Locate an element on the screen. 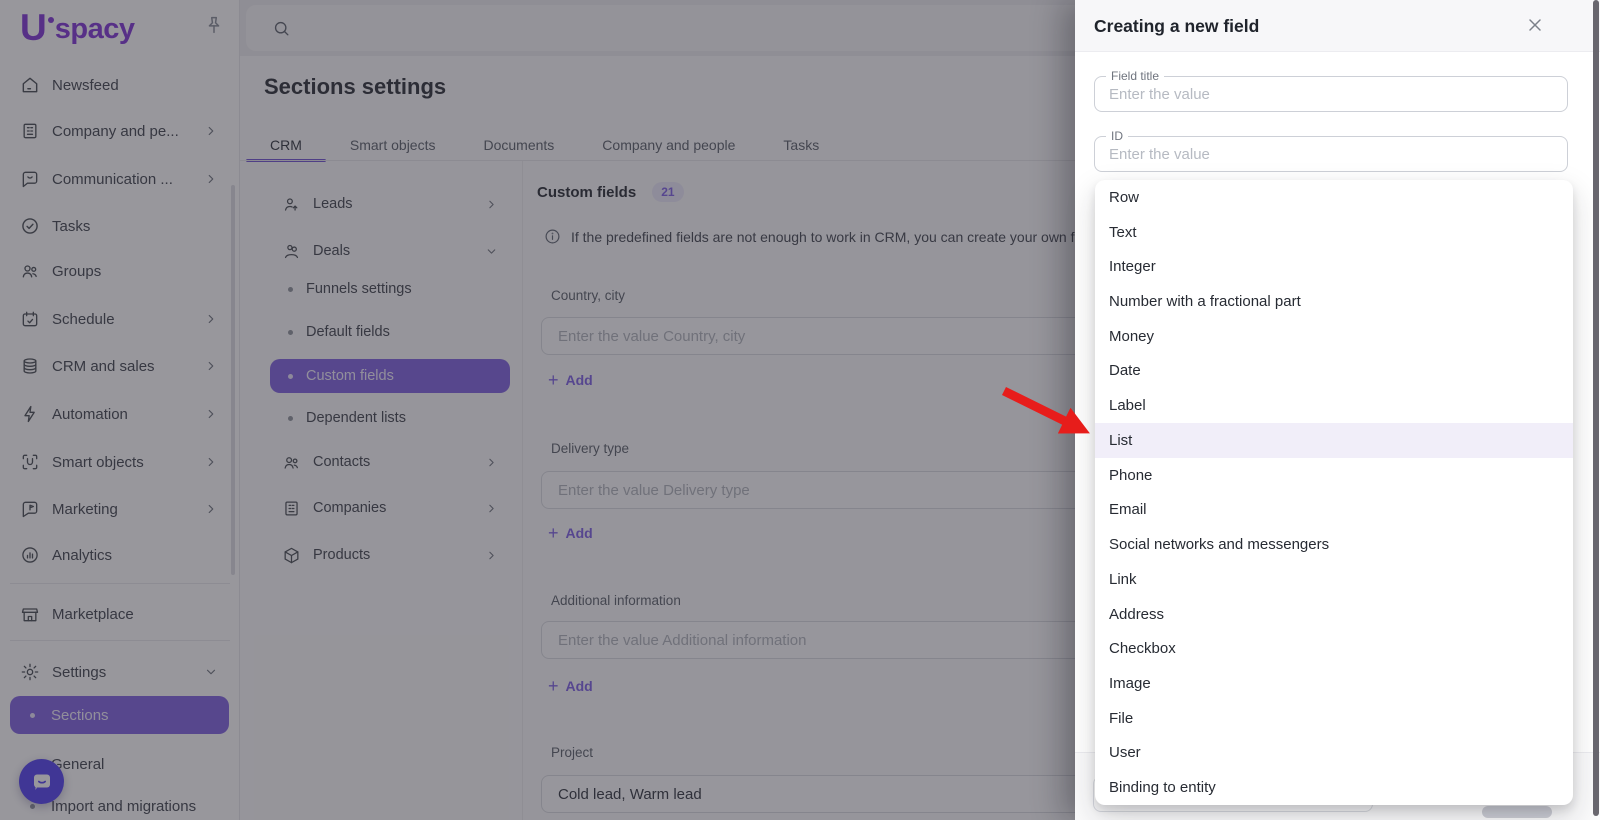 The width and height of the screenshot is (1600, 820). field-type-option: File is located at coordinates (1334, 718).